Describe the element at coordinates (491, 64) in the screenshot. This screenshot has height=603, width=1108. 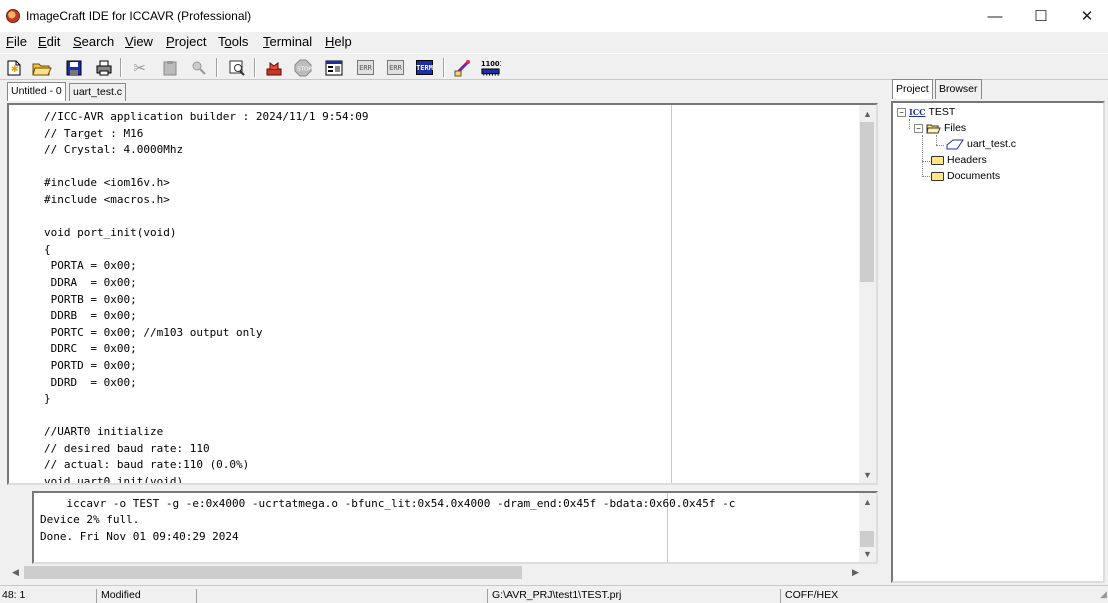
I see `svg-text: 11001` at that location.